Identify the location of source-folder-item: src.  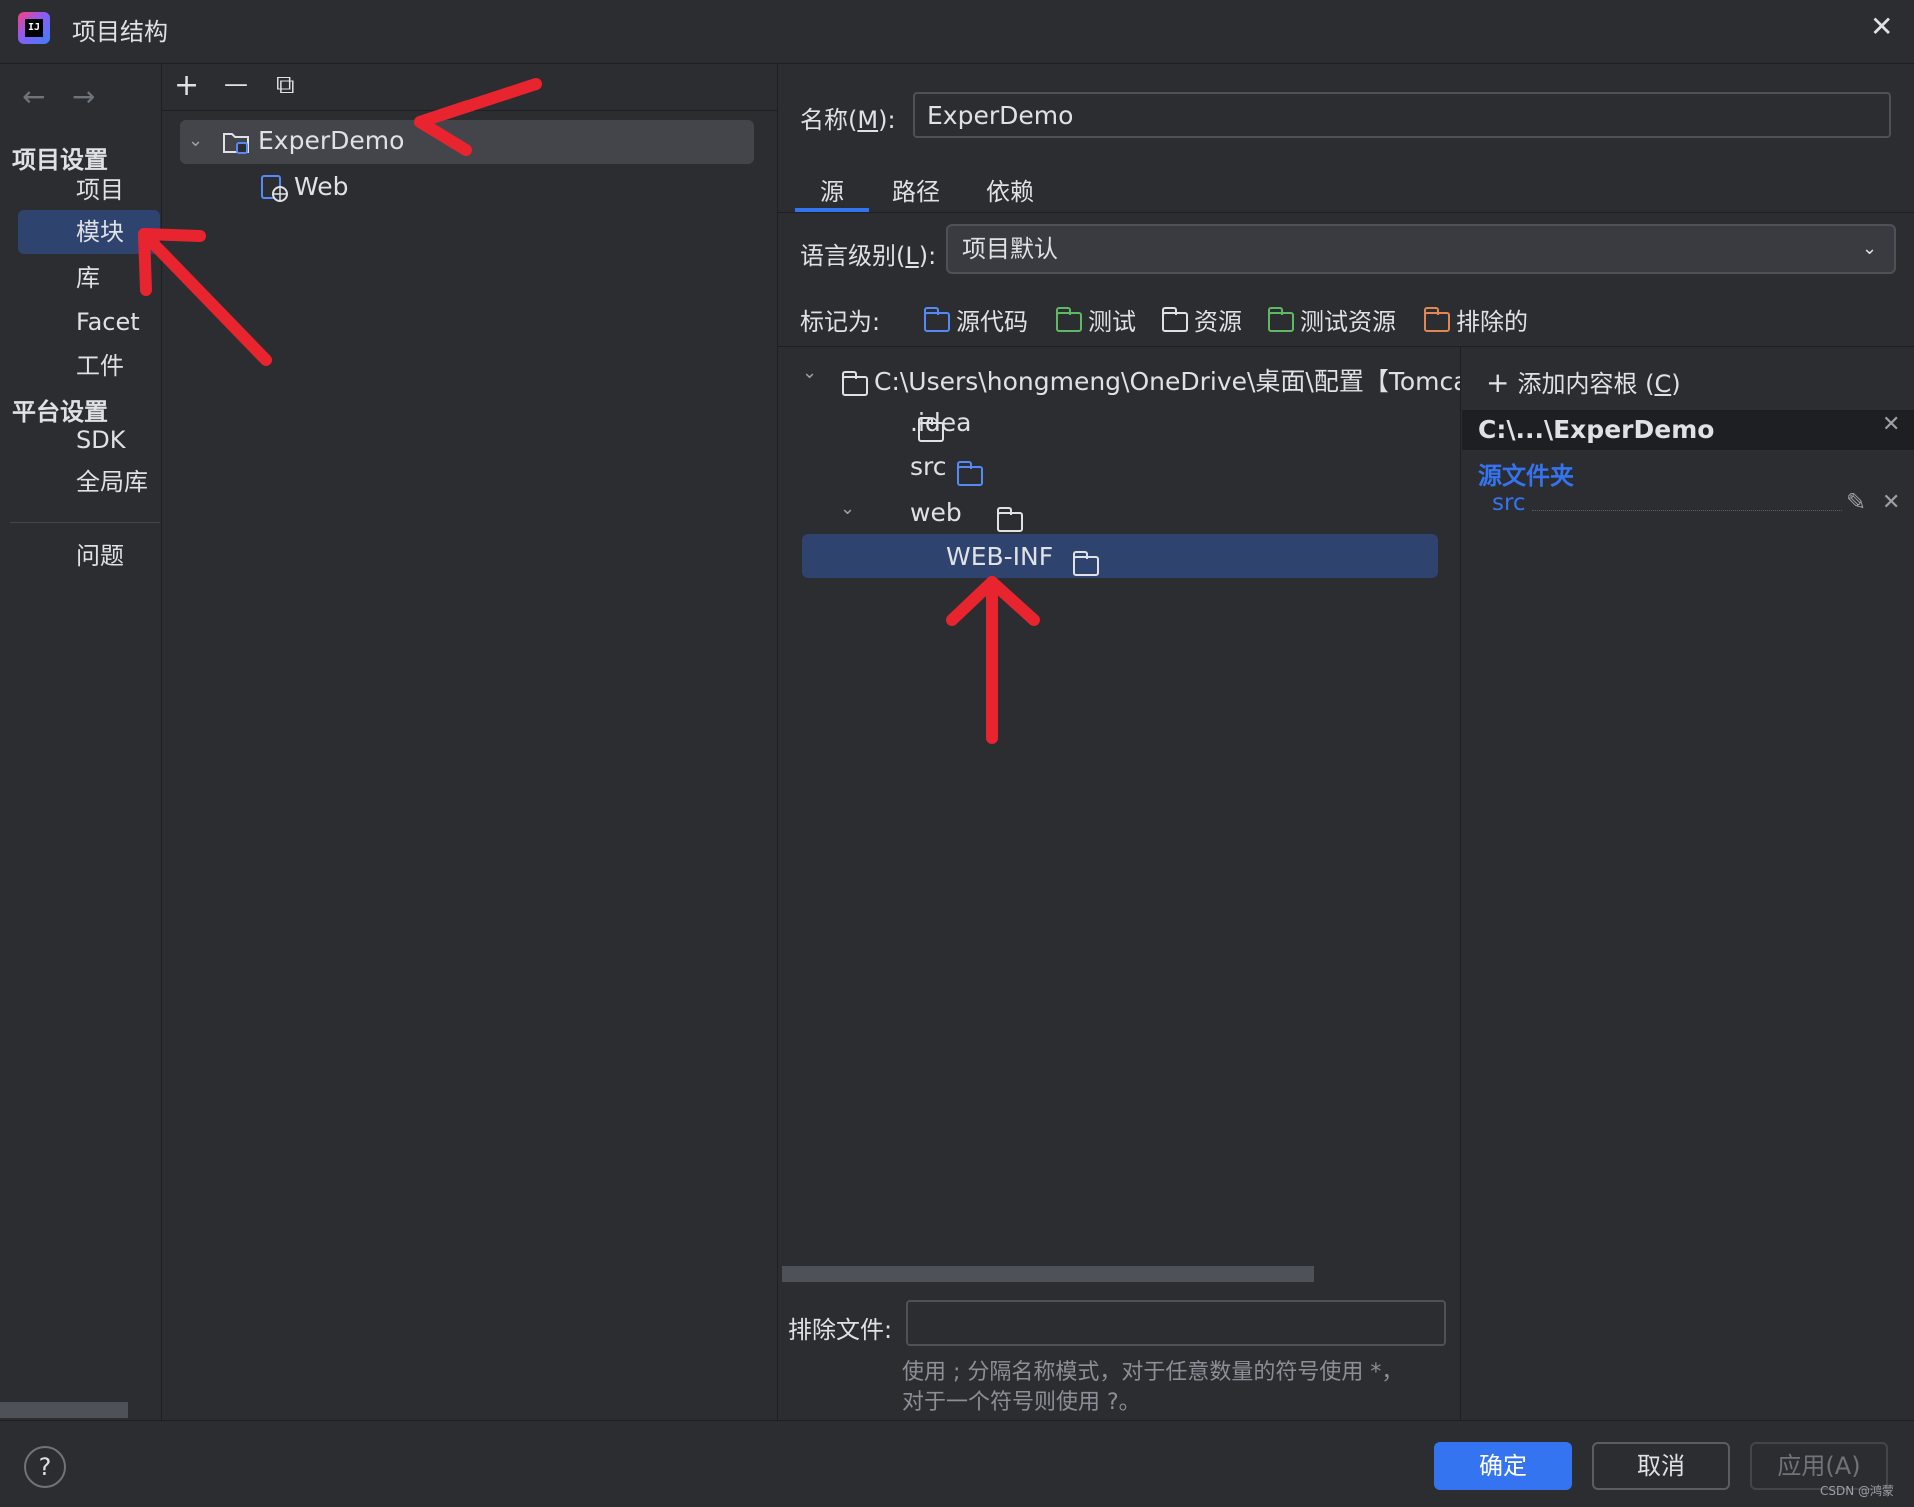
(1509, 503).